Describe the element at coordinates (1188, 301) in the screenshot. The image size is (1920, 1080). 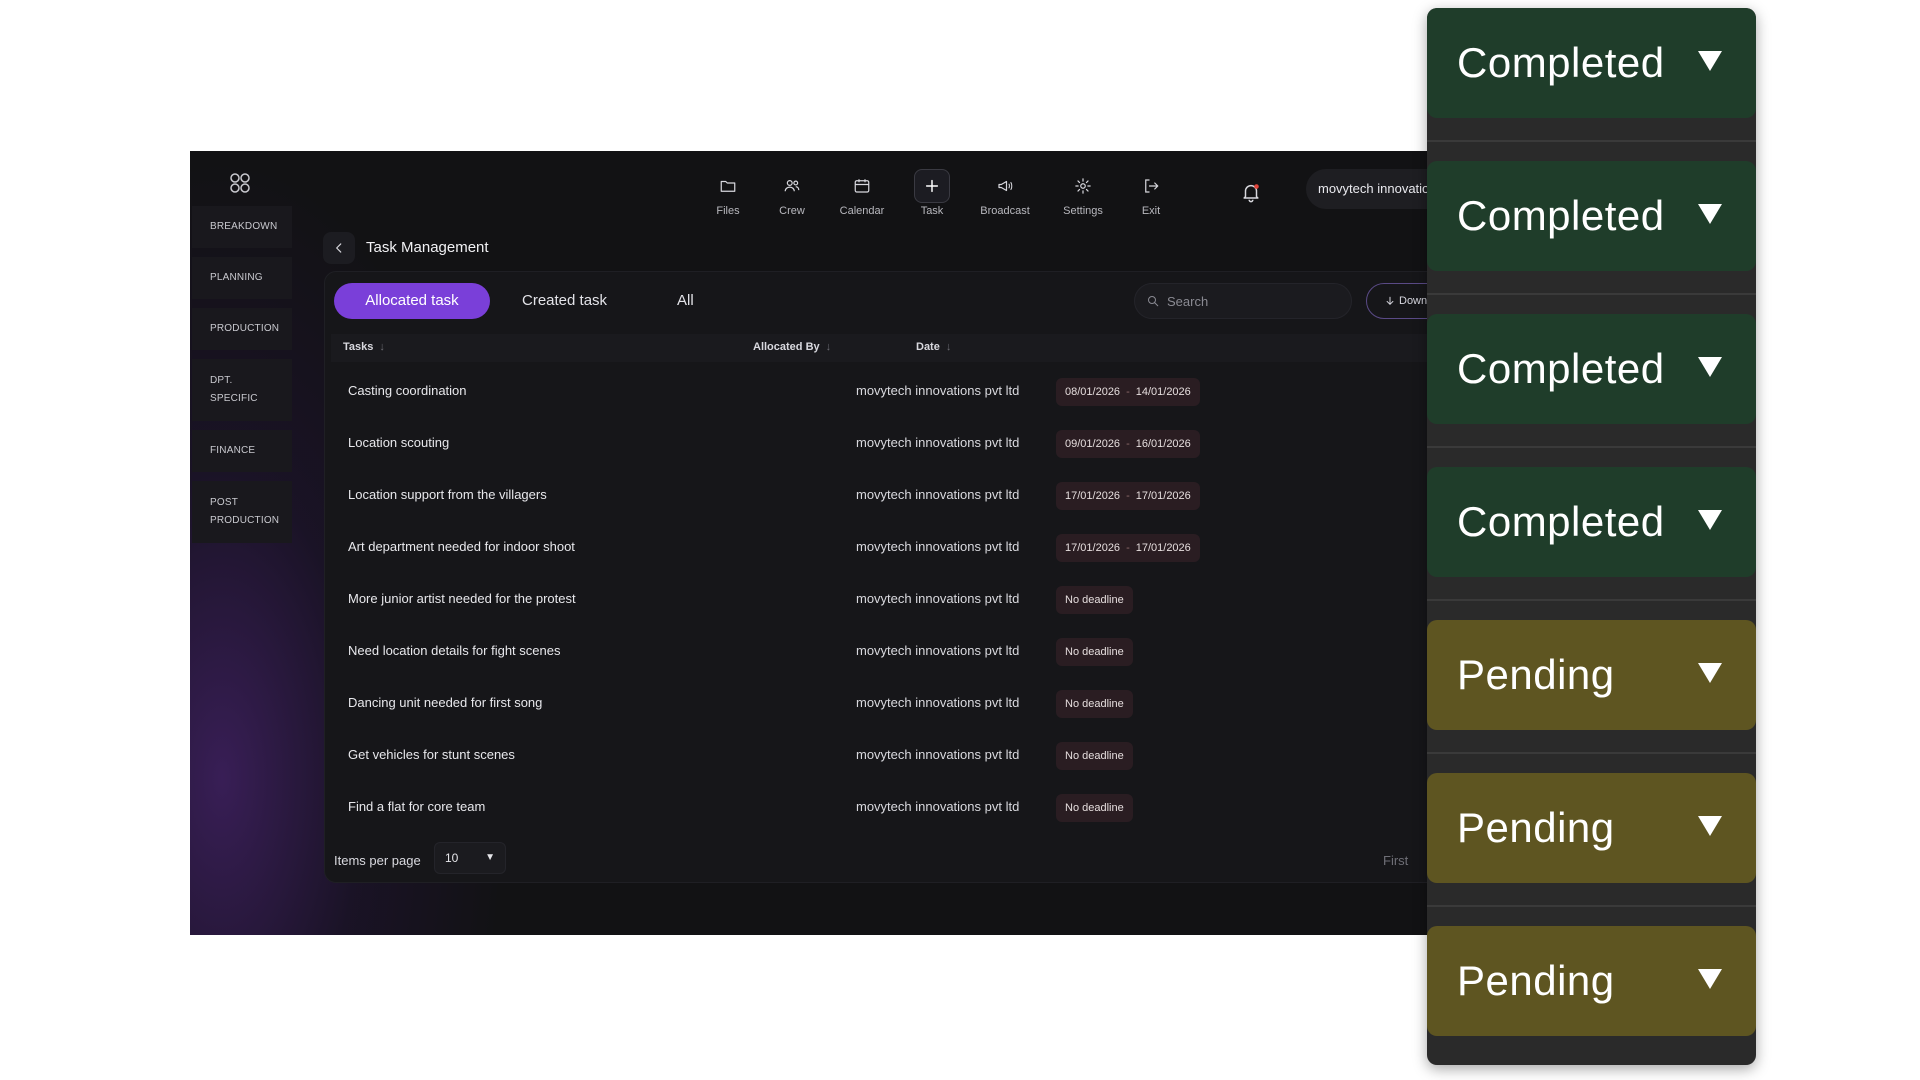
I see `search-placeholder: Search` at that location.